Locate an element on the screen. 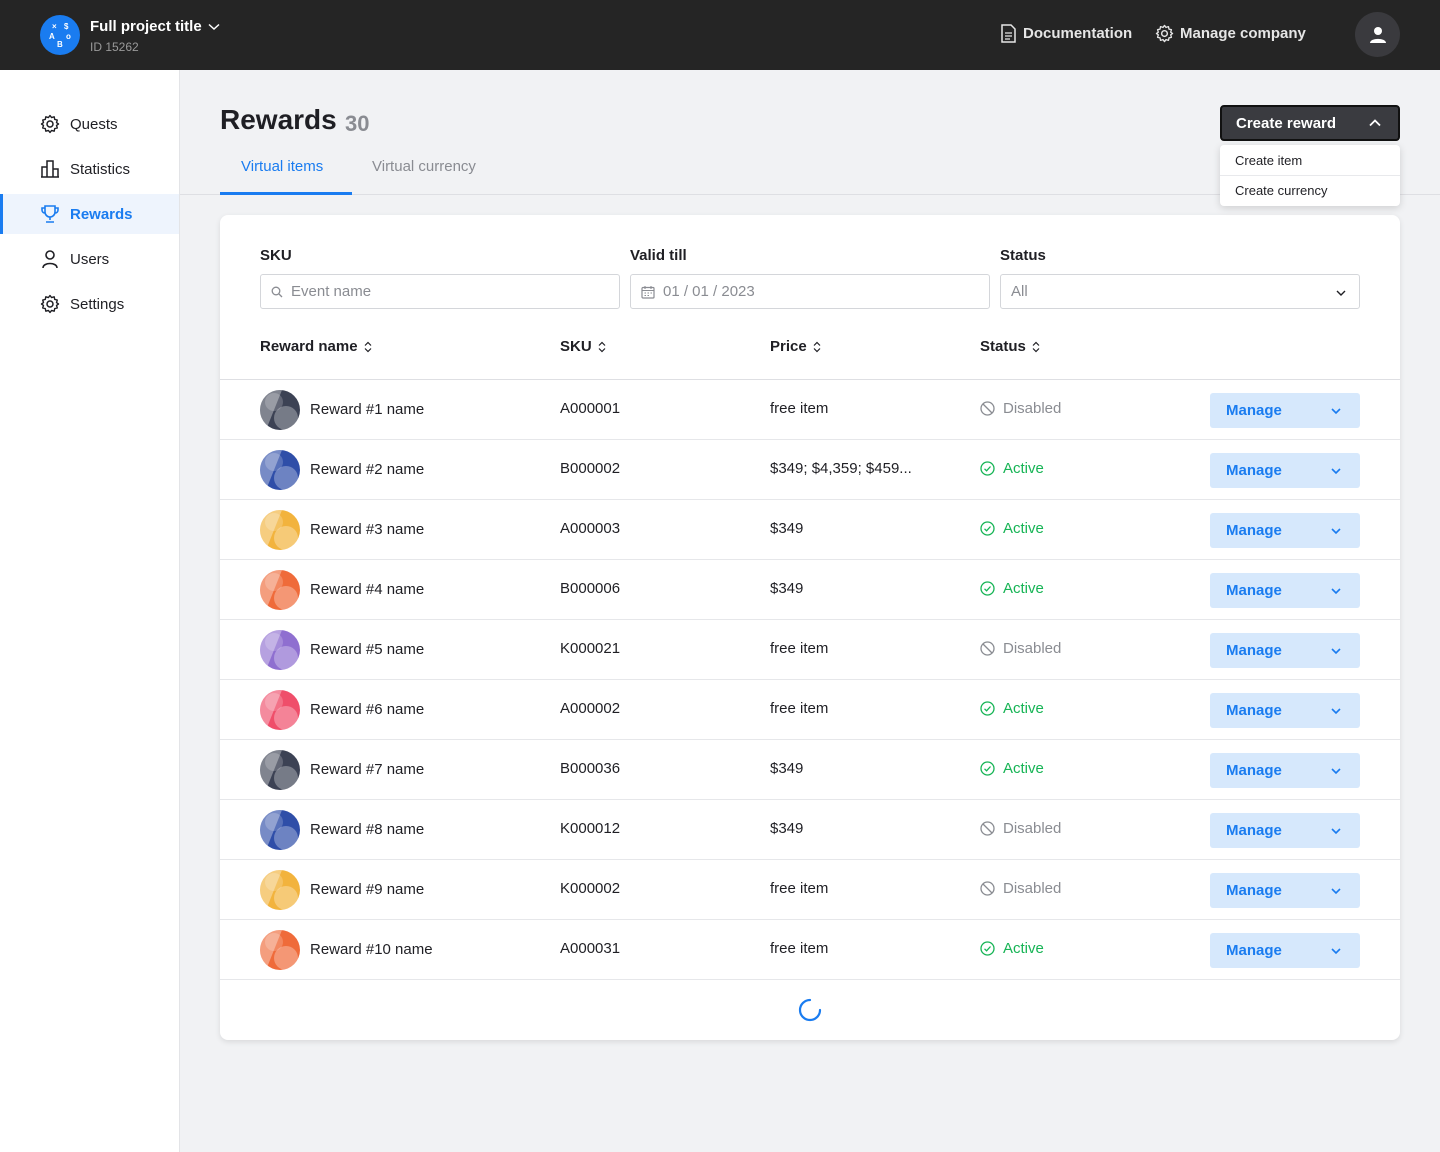 This screenshot has height=1152, width=1440. reward-name: Reward #9 name is located at coordinates (367, 889).